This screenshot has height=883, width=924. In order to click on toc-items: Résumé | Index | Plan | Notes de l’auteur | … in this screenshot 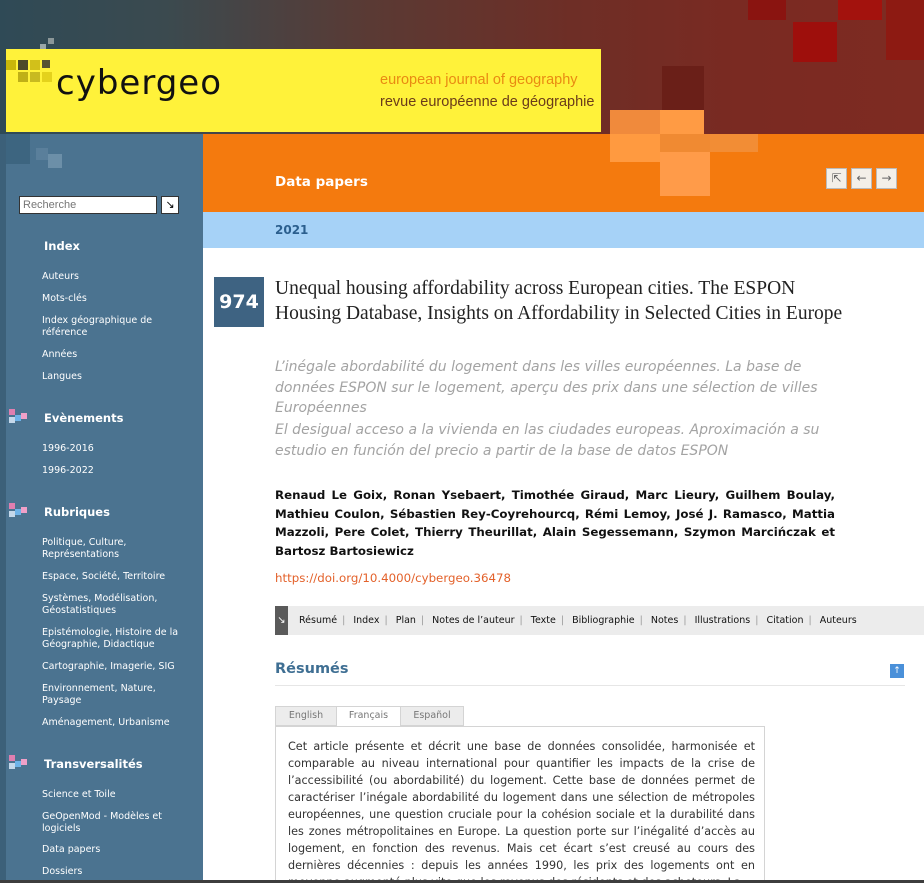, I will do `click(578, 620)`.